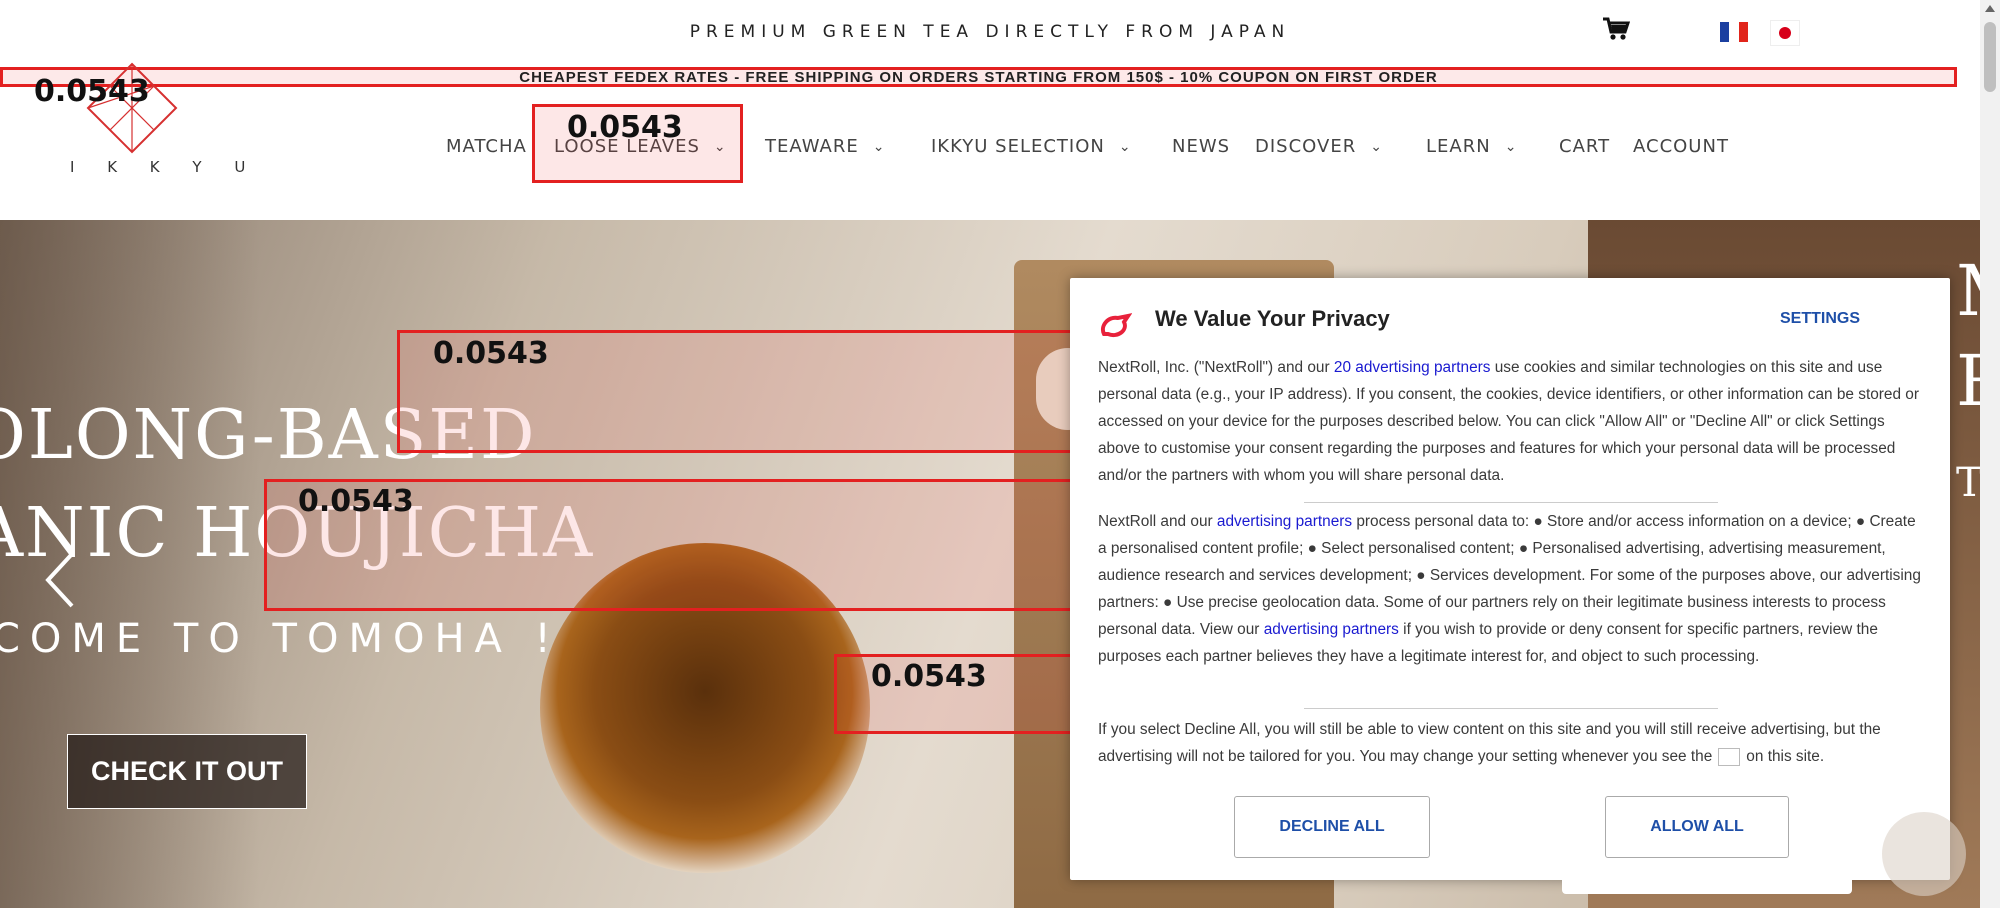 This screenshot has height=908, width=2000. What do you see at coordinates (1707, 883) in the screenshot?
I see `newsletter-bar` at bounding box center [1707, 883].